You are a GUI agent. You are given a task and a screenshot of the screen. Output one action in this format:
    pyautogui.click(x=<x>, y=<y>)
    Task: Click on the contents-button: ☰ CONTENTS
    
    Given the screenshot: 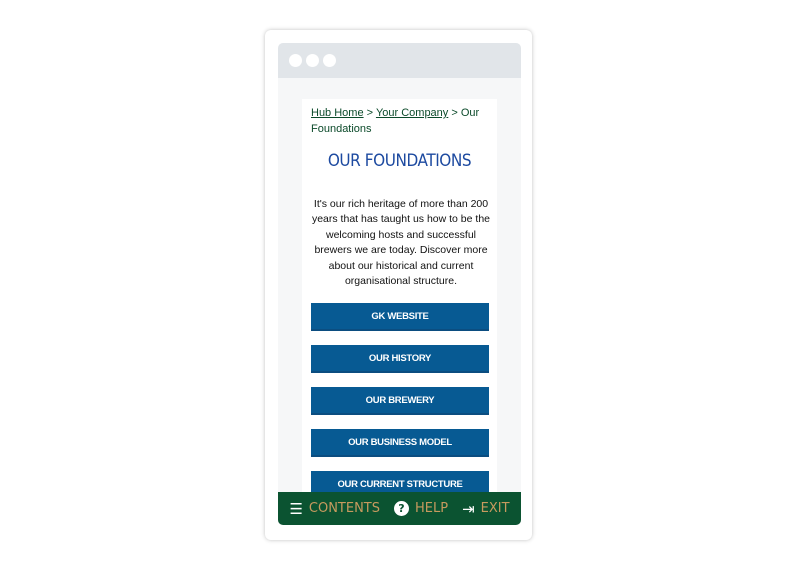 What is the action you would take?
    pyautogui.click(x=334, y=509)
    